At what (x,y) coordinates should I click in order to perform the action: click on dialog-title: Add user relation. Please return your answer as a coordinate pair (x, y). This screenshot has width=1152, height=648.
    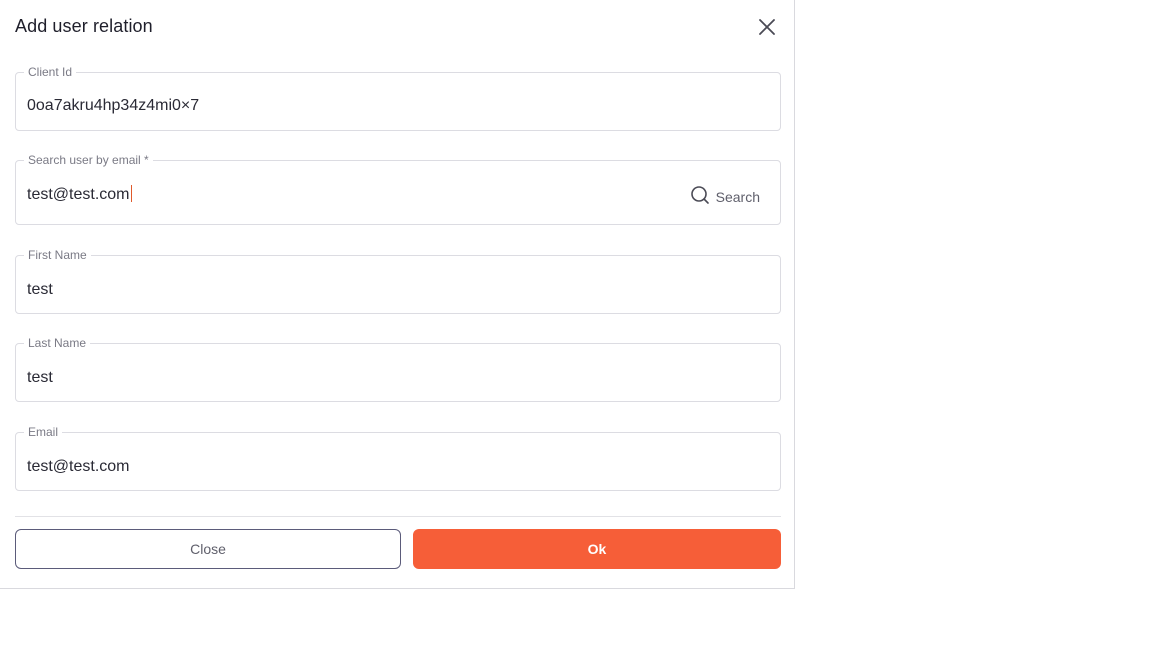
    Looking at the image, I should click on (84, 26).